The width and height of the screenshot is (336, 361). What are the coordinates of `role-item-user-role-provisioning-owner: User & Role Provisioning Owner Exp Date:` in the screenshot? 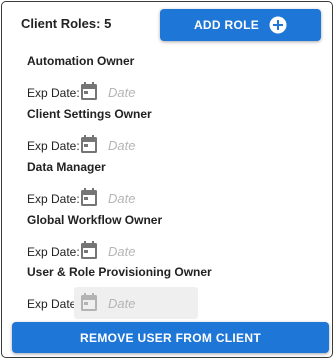 It's located at (119, 292).